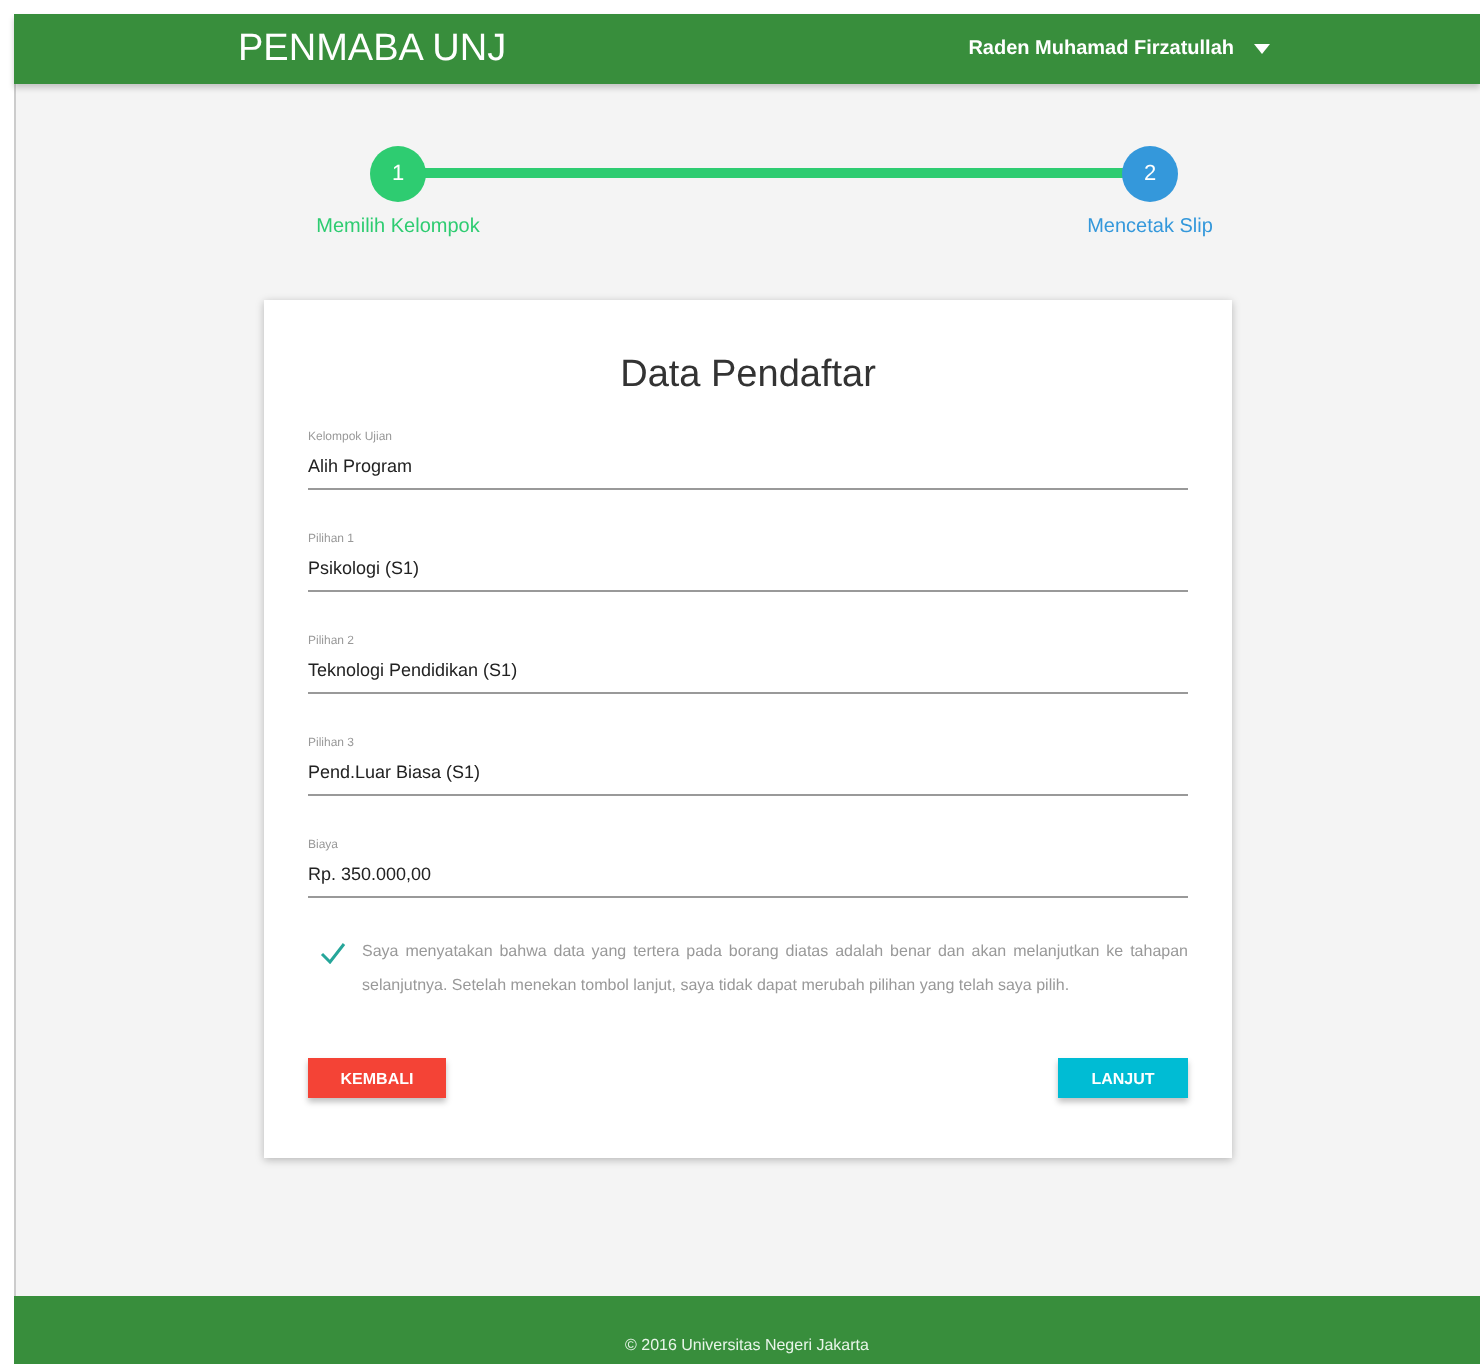 Image resolution: width=1480 pixels, height=1364 pixels. I want to click on card-title: Data Pendaftar, so click(748, 376).